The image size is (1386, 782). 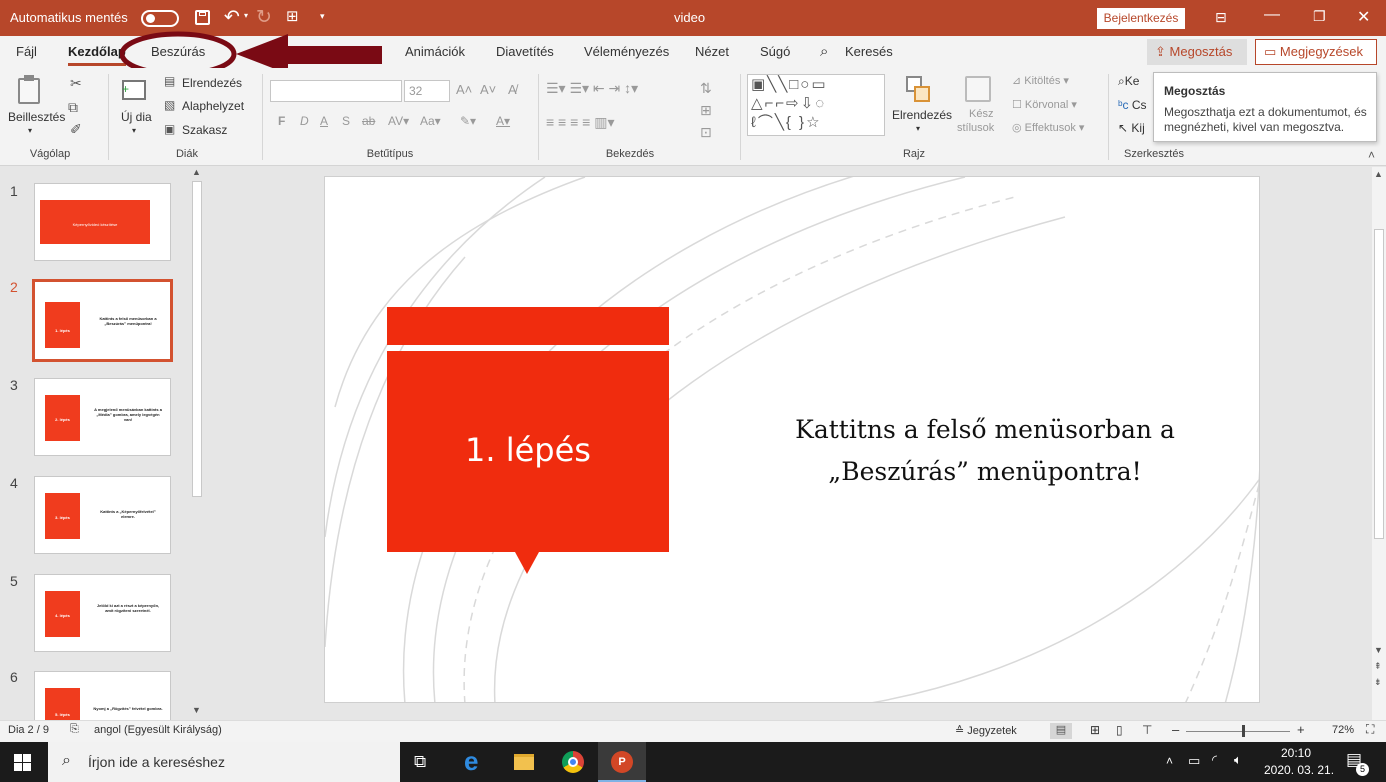 What do you see at coordinates (281, 121) in the screenshot?
I see `bold-button: F` at bounding box center [281, 121].